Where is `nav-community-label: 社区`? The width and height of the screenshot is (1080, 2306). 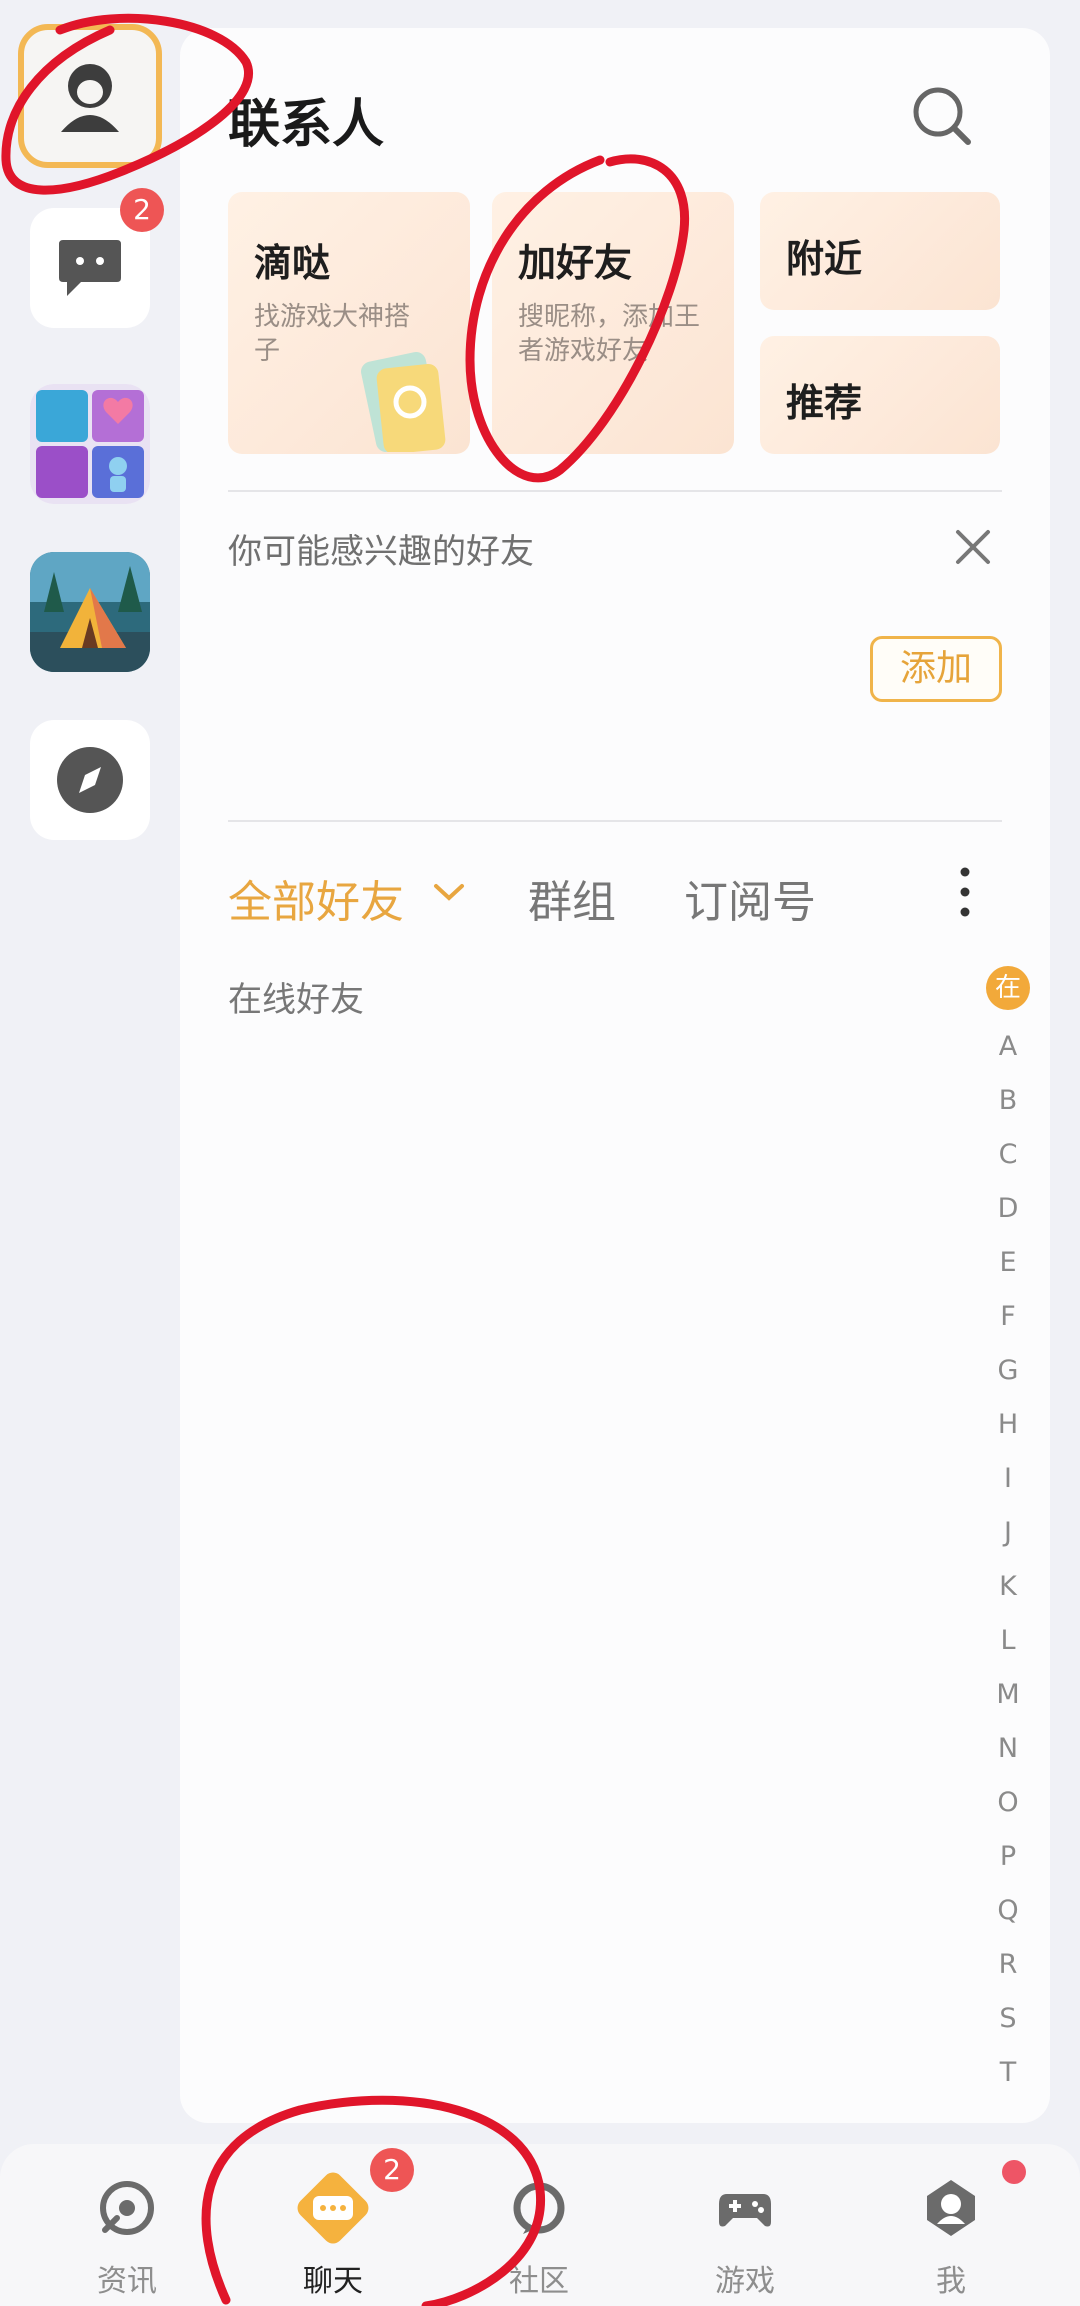 nav-community-label: 社区 is located at coordinates (539, 2281).